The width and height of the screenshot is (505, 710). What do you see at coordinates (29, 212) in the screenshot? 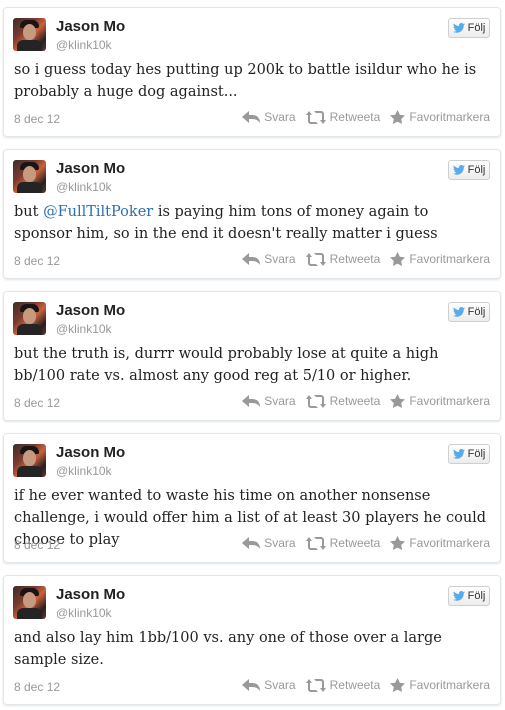
I see `tweet-text-before: but` at bounding box center [29, 212].